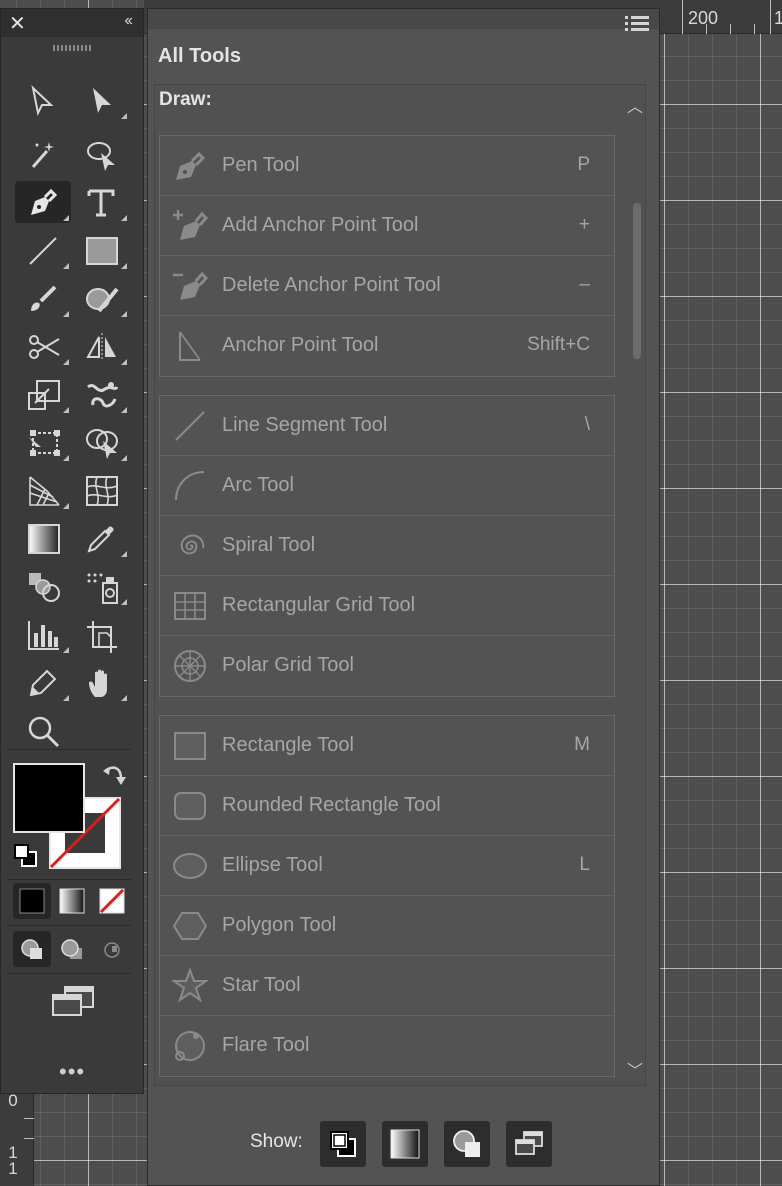 The width and height of the screenshot is (782, 1186). What do you see at coordinates (114, 775) in the screenshot?
I see `swap-fill-stroke-icon` at bounding box center [114, 775].